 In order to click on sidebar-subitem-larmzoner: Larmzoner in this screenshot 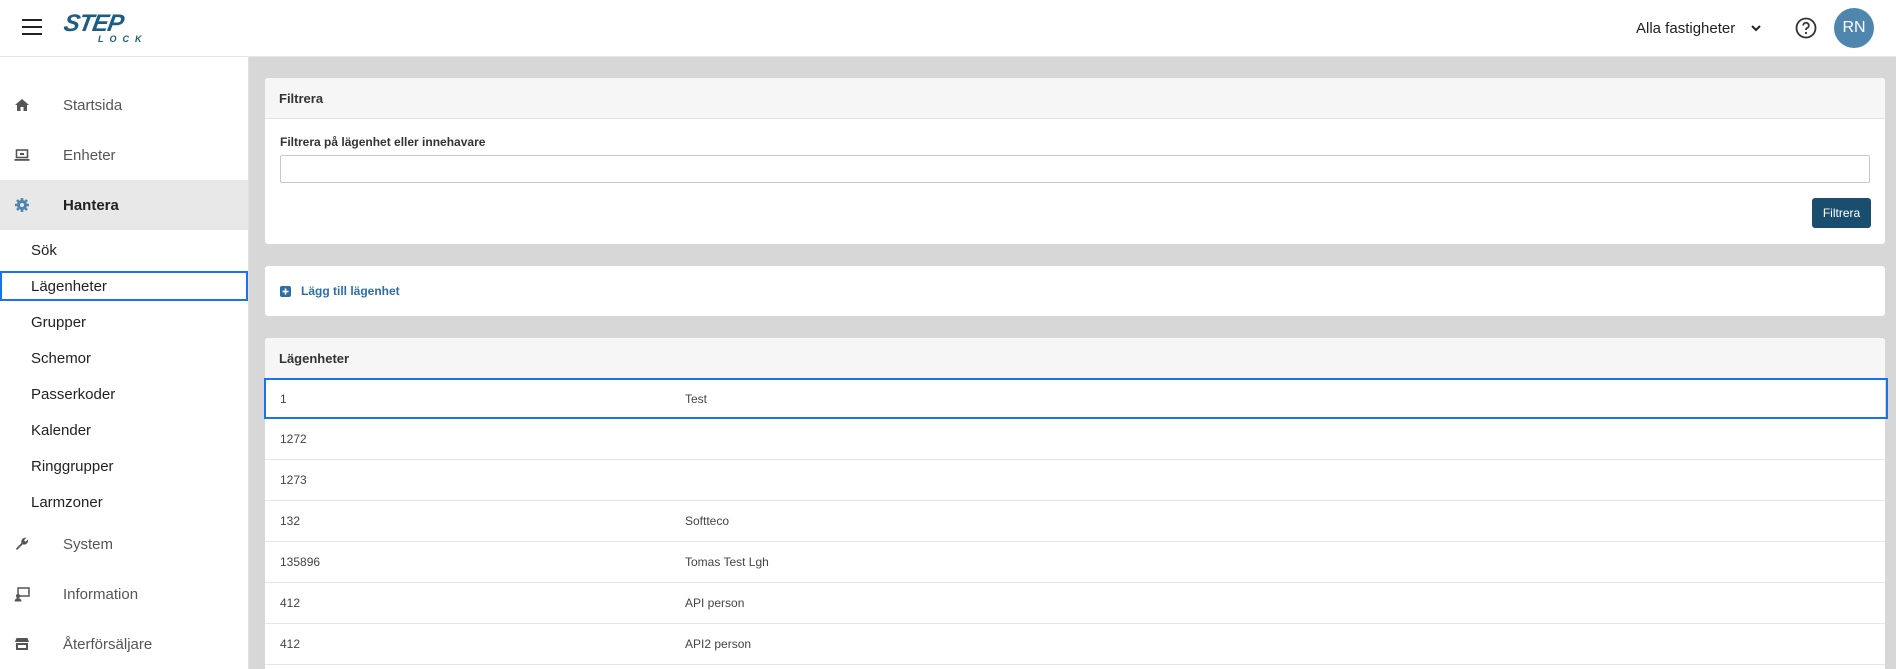, I will do `click(124, 502)`.